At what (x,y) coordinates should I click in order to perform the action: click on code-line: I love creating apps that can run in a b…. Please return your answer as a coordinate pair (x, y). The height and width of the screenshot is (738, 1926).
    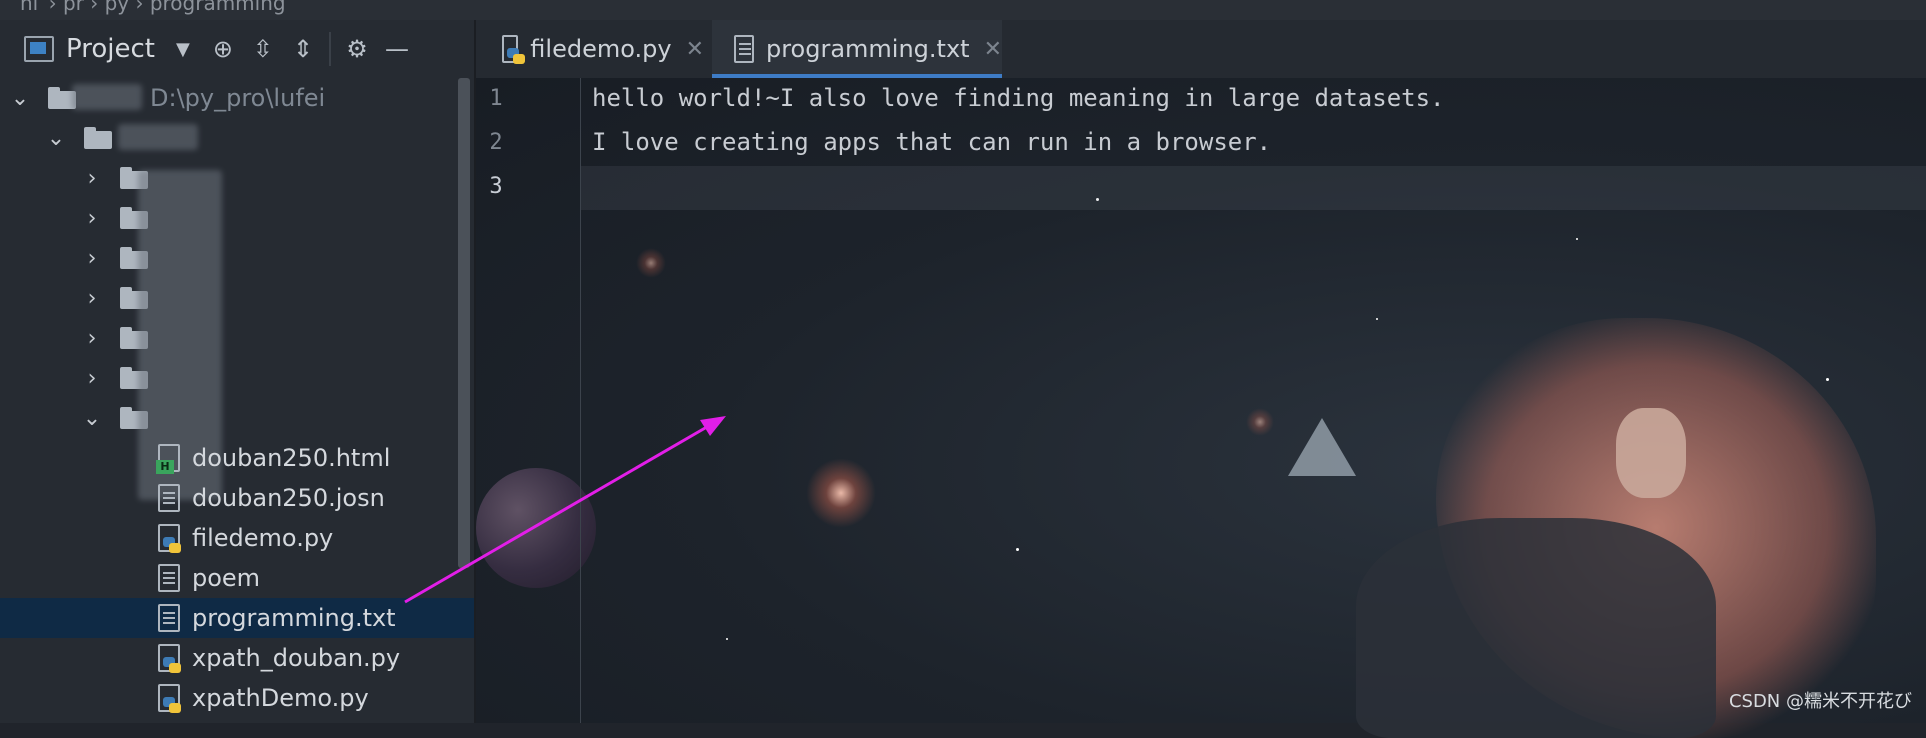
    Looking at the image, I should click on (931, 142).